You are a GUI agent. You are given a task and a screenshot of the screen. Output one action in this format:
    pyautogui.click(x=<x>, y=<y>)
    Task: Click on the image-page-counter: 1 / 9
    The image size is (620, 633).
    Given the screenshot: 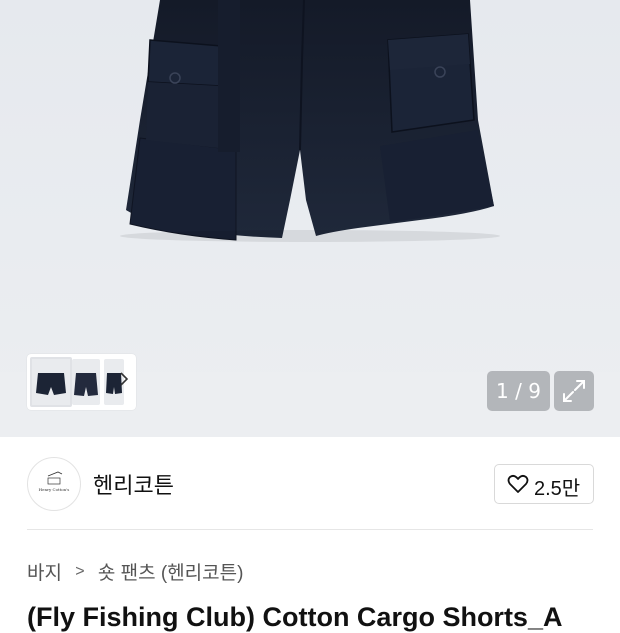 What is the action you would take?
    pyautogui.click(x=518, y=391)
    